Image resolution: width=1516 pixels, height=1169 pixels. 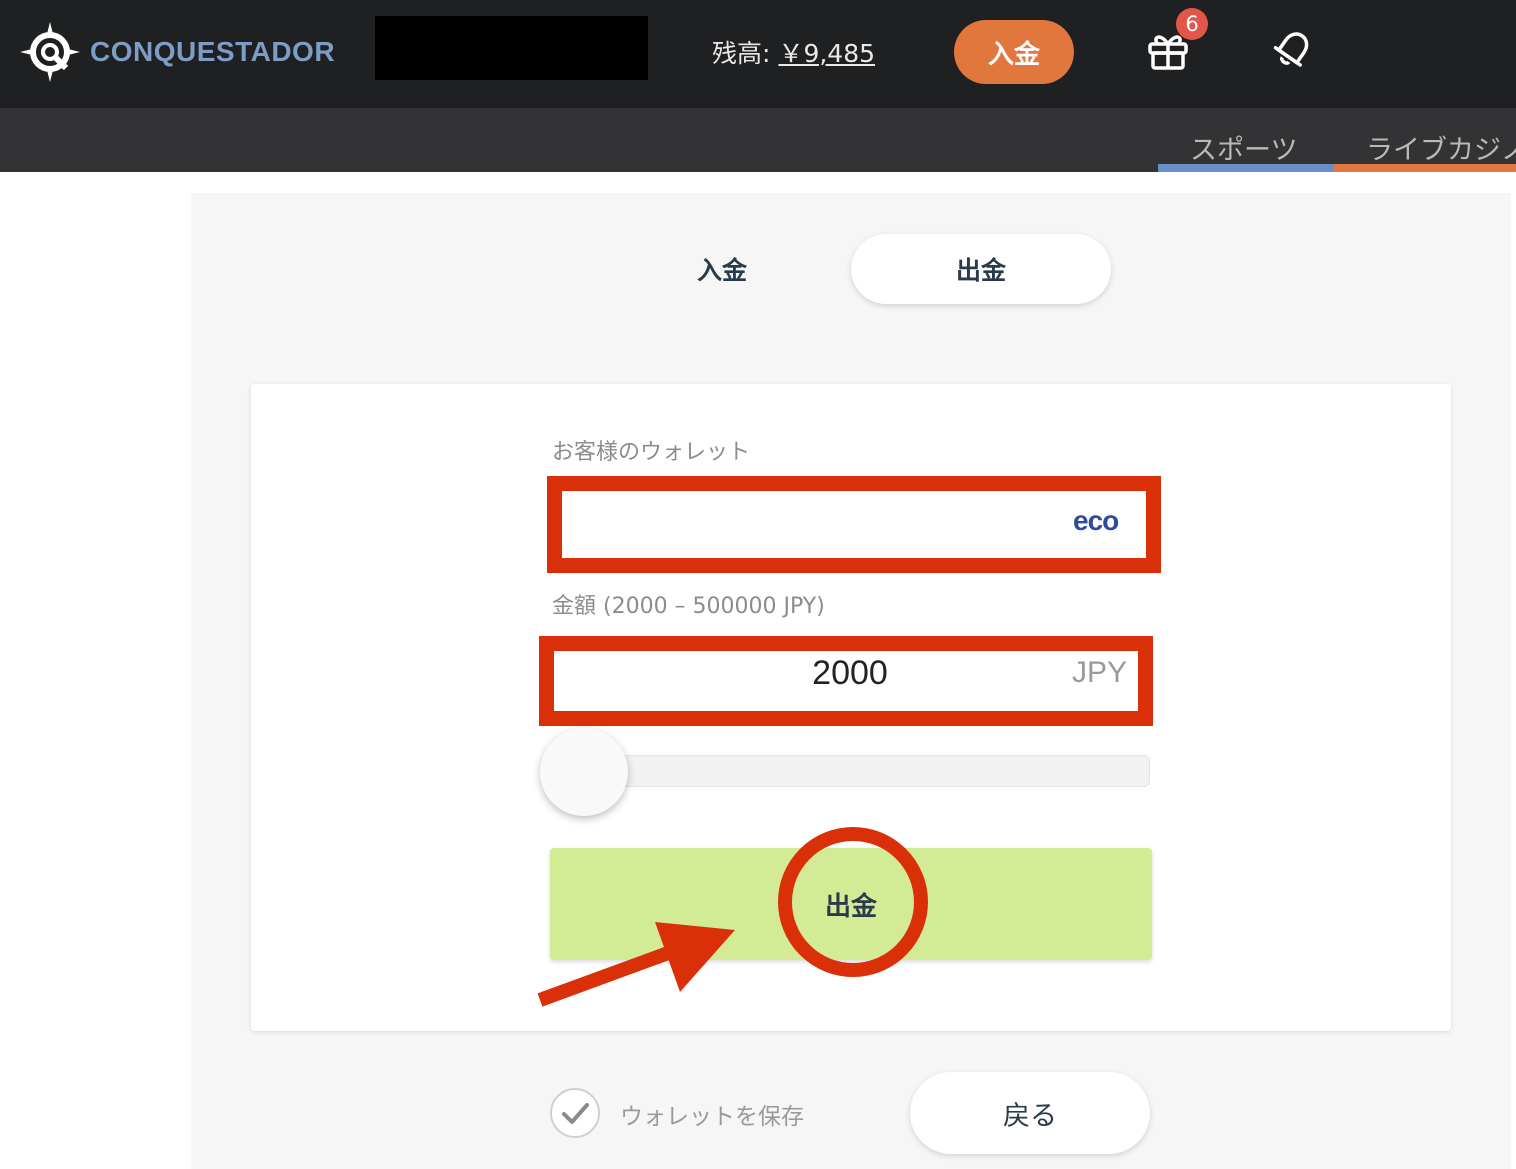 I want to click on wallet-label: お客様のウォレット, so click(x=651, y=452).